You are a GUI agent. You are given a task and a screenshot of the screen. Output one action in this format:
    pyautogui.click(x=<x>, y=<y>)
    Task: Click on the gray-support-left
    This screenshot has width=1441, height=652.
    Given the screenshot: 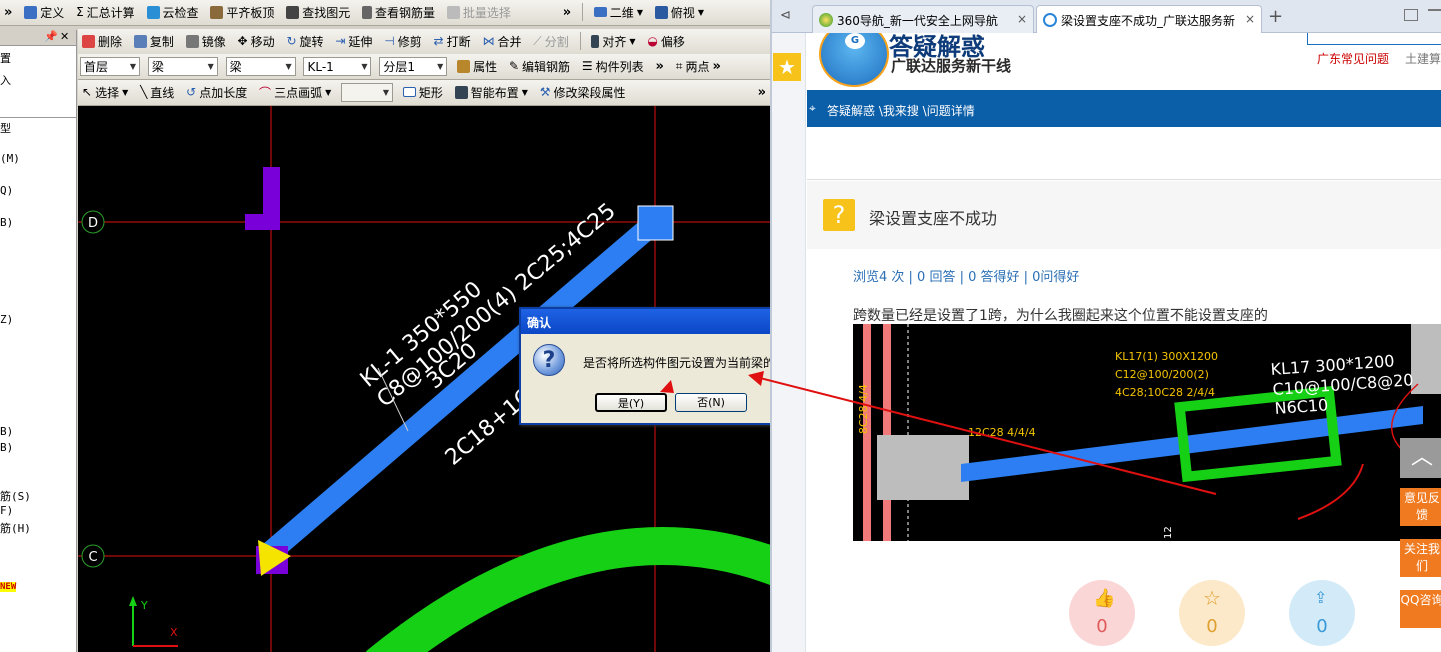 What is the action you would take?
    pyautogui.click(x=923, y=467)
    